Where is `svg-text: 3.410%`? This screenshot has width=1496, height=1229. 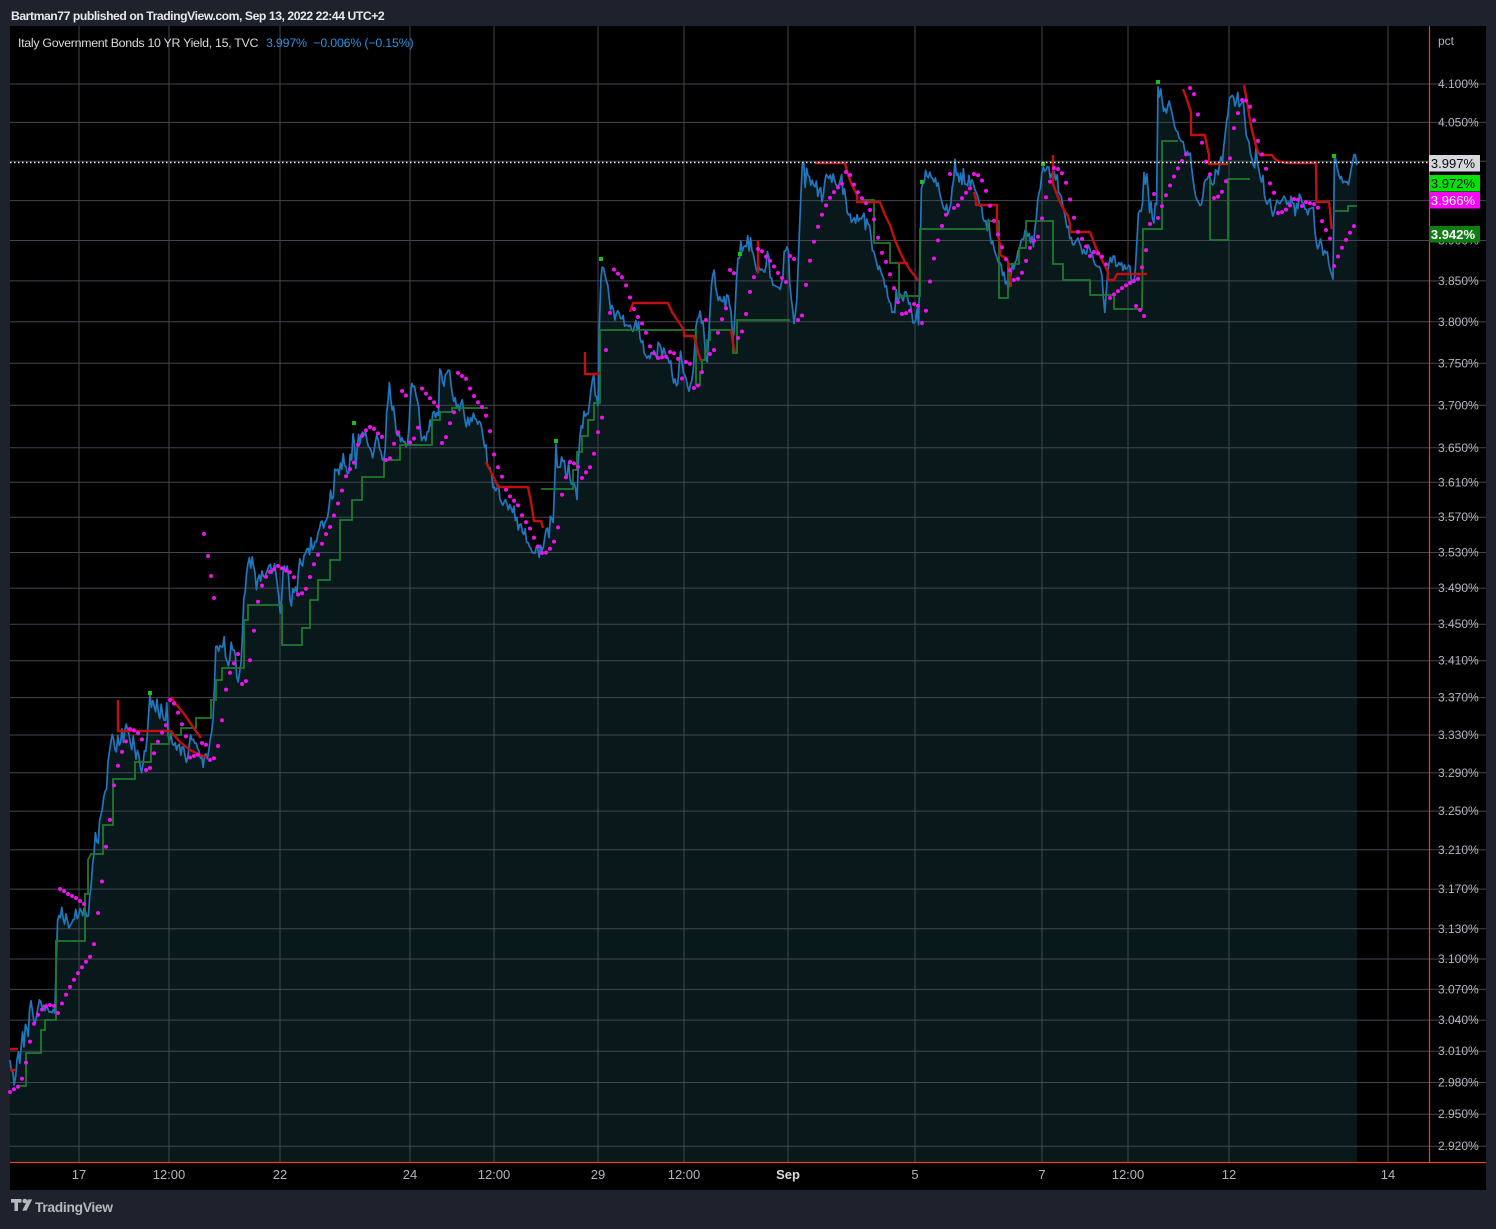
svg-text: 3.410% is located at coordinates (1458, 661).